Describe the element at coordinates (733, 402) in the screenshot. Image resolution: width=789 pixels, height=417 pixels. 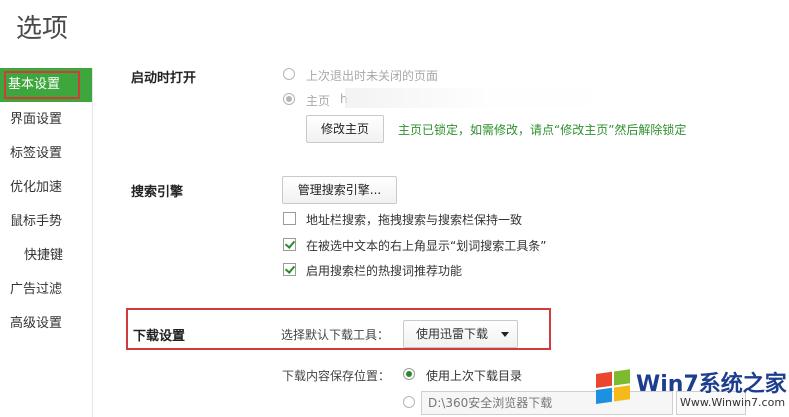
I see `watermark-url: Www.Winwin7.com` at that location.